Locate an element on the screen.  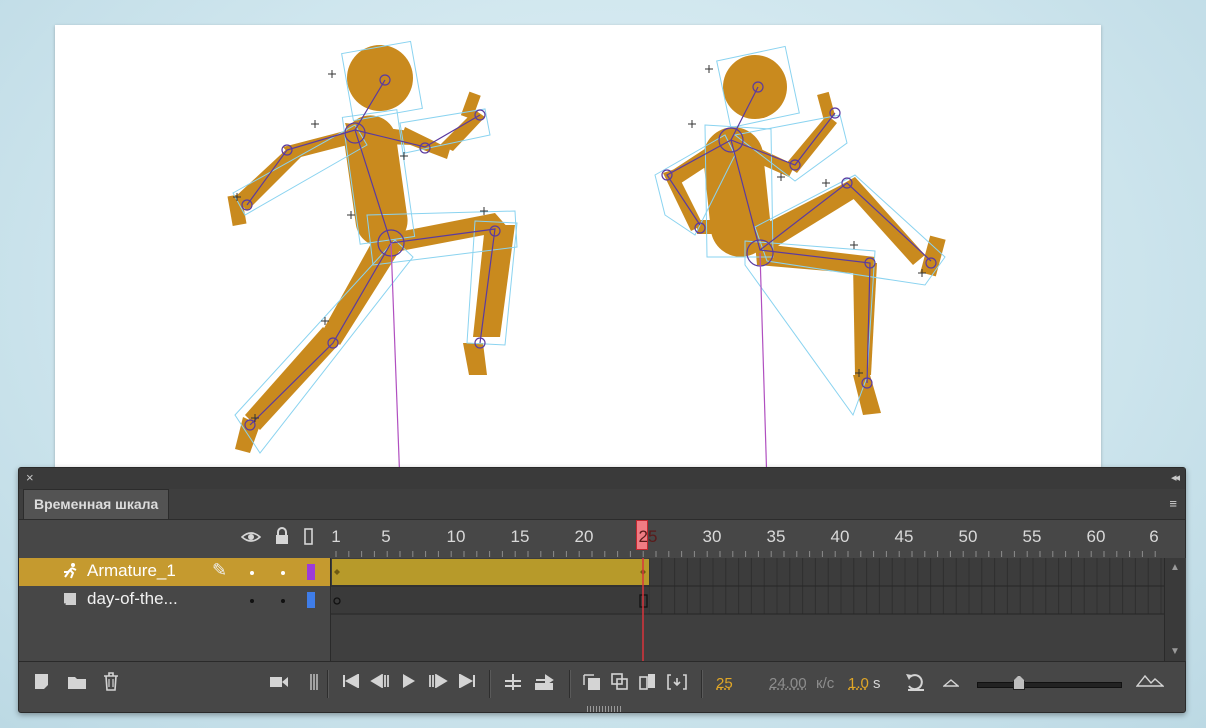
center-frame-icon is located at coordinates (513, 682).